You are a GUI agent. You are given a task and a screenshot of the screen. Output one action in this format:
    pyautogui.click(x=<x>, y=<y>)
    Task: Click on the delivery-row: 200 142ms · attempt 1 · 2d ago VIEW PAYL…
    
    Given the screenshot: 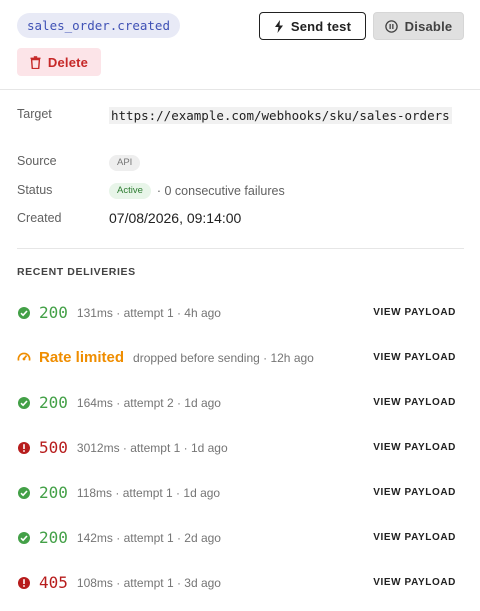 What is the action you would take?
    pyautogui.click(x=240, y=537)
    